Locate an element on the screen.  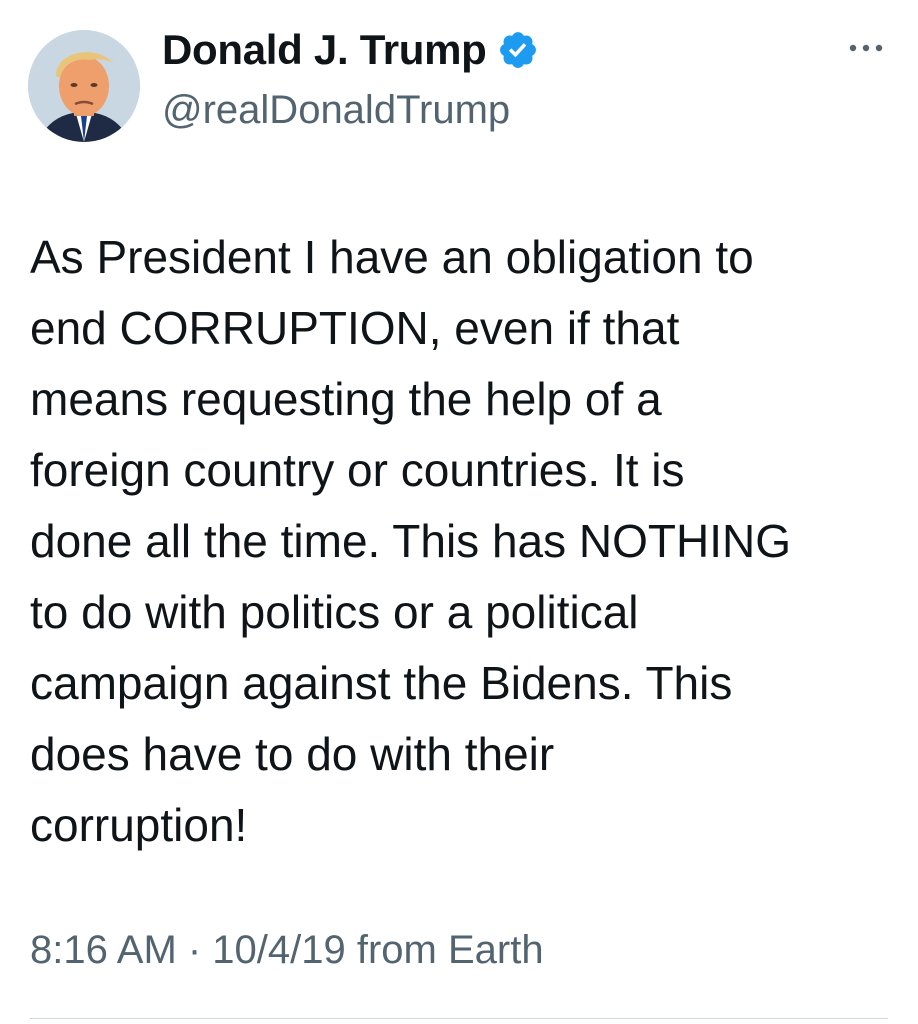
tweet-text-line: foreign country or countries. It is is located at coordinates (357, 470).